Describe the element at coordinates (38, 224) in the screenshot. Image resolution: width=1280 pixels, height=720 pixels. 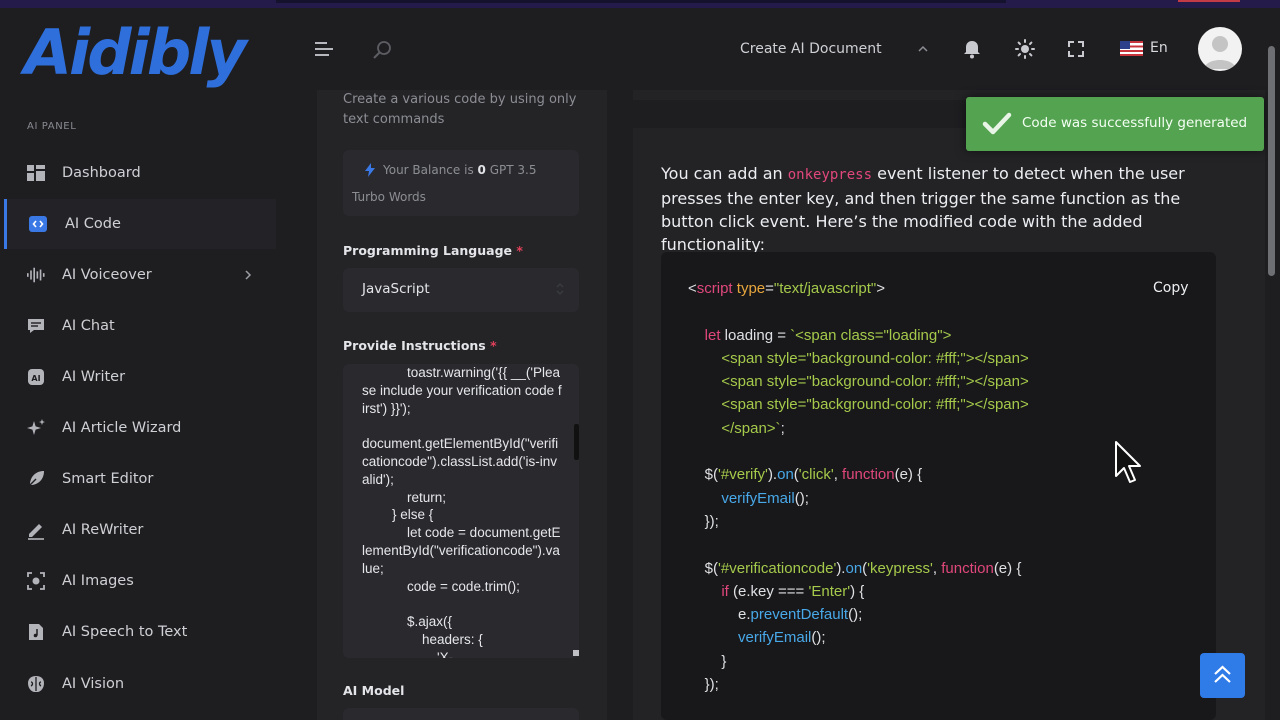
I see `code-icon` at that location.